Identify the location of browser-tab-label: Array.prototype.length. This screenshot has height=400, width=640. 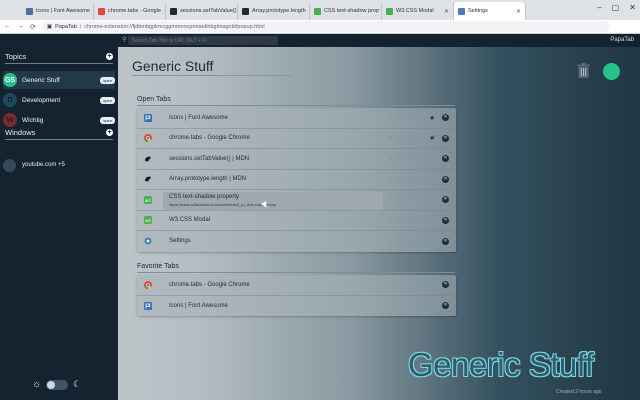
(279, 11).